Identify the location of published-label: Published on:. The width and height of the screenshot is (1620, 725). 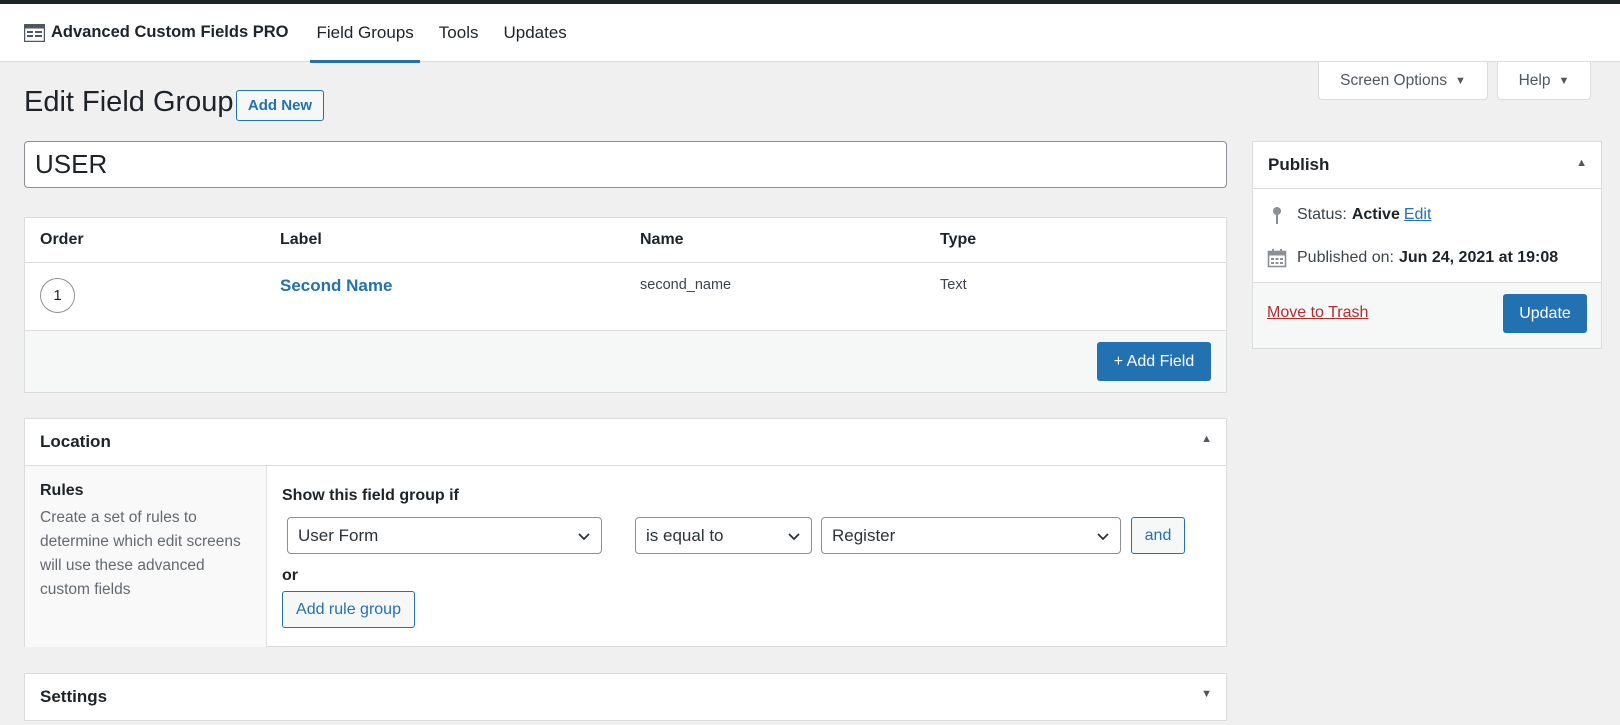
(1345, 257).